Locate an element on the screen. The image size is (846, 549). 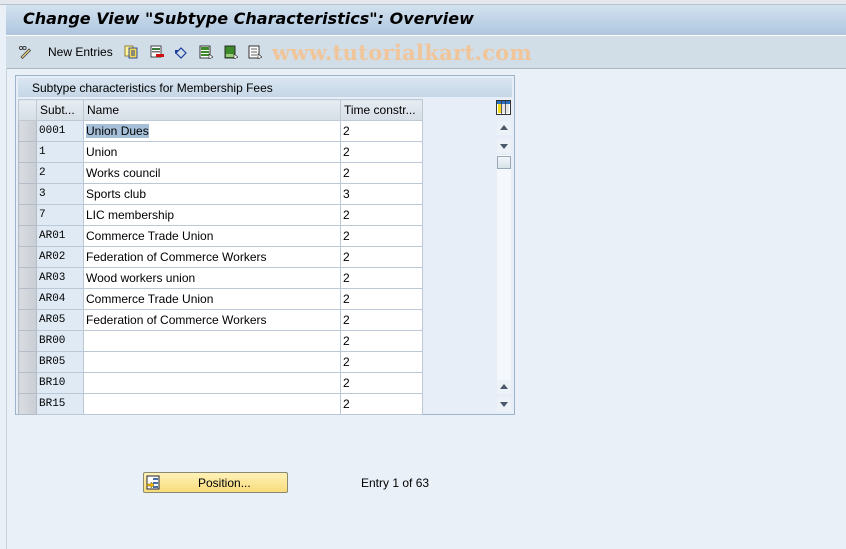
cell-name: Works council is located at coordinates (212, 173).